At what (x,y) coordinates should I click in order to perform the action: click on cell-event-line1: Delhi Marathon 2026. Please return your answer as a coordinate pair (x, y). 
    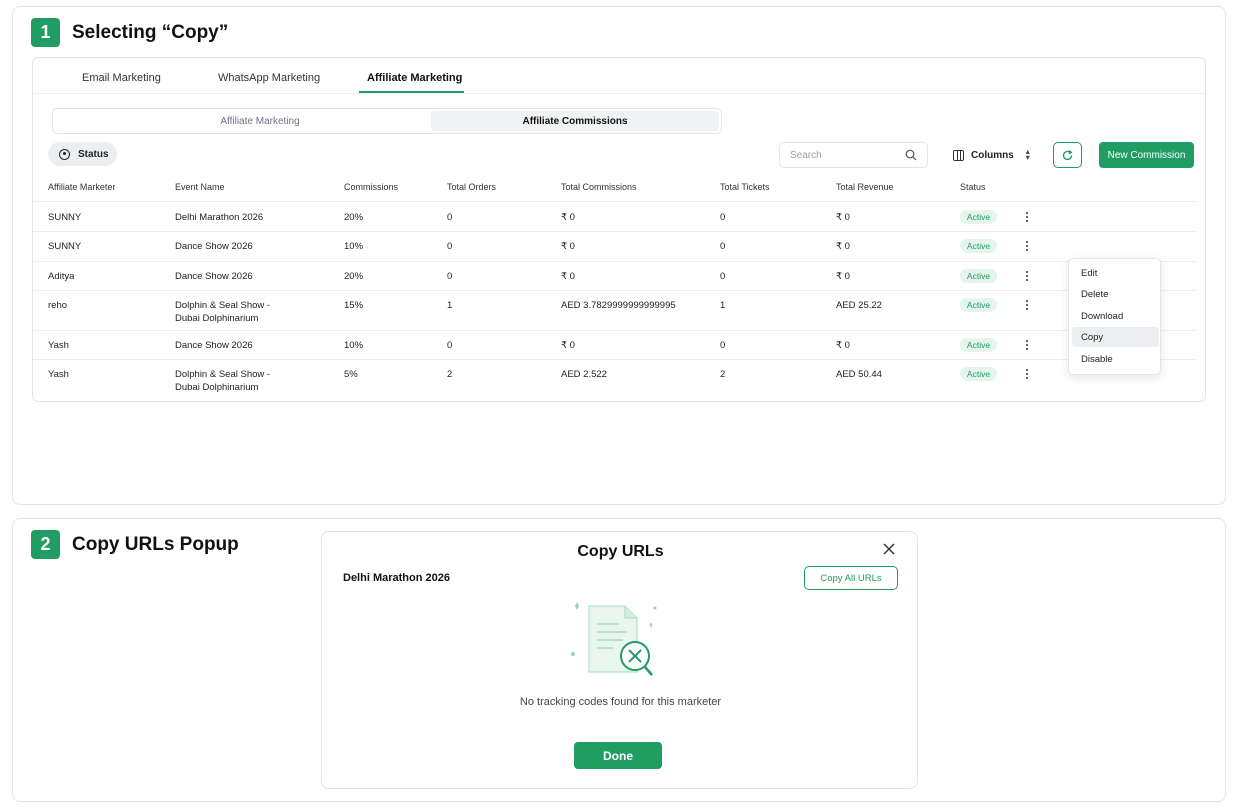
    Looking at the image, I should click on (219, 217).